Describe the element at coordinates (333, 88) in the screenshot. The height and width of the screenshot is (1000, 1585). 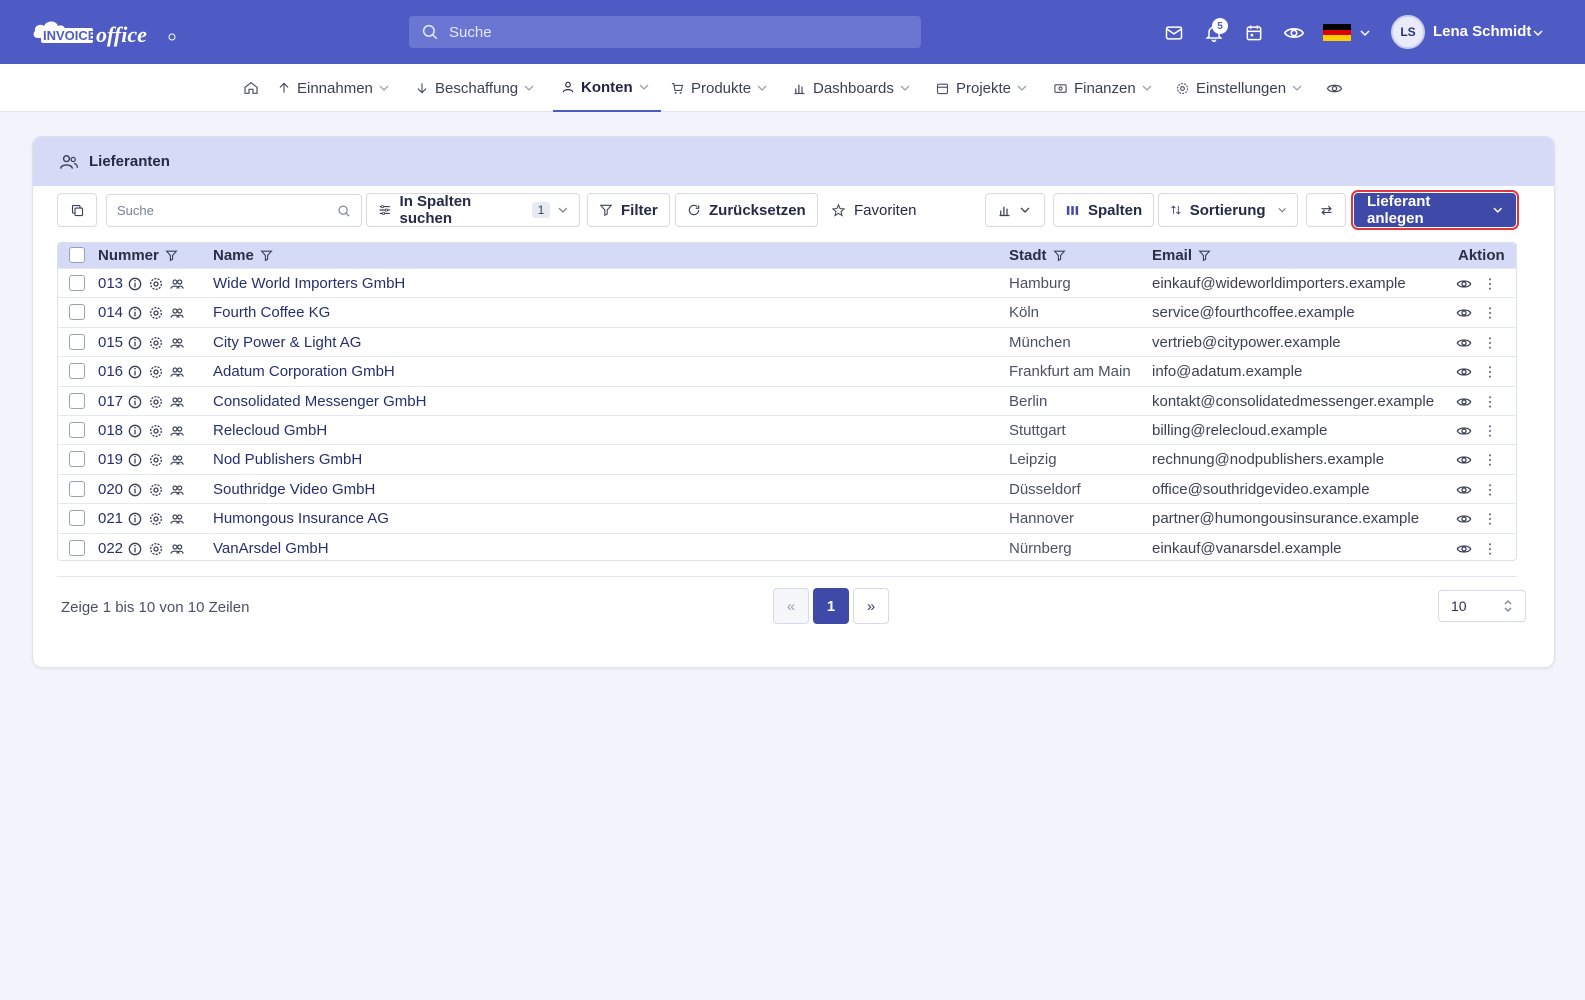
I see `nav-einnahmen: Einnahmen` at that location.